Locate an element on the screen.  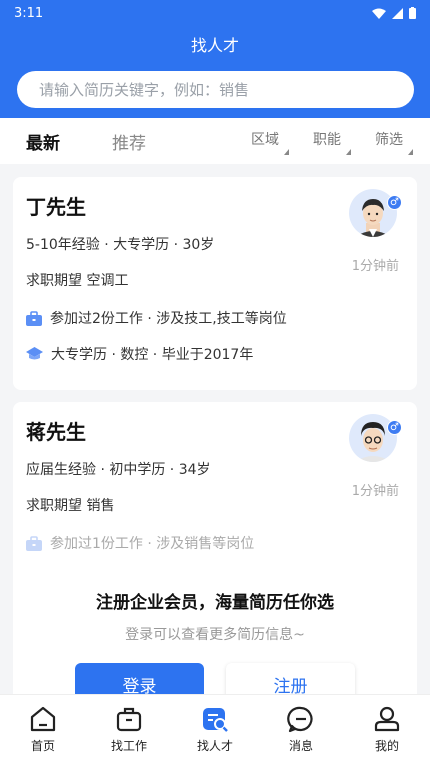
talent-search-icon is located at coordinates (215, 720).